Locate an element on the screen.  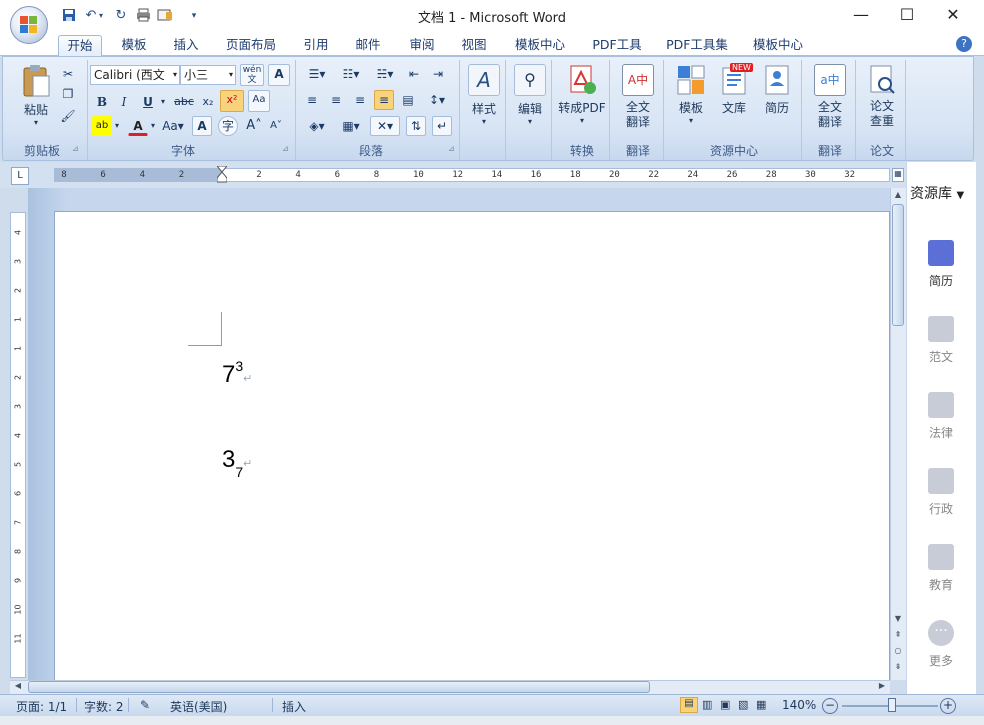
font-color-icon: A is located at coordinates (138, 126).